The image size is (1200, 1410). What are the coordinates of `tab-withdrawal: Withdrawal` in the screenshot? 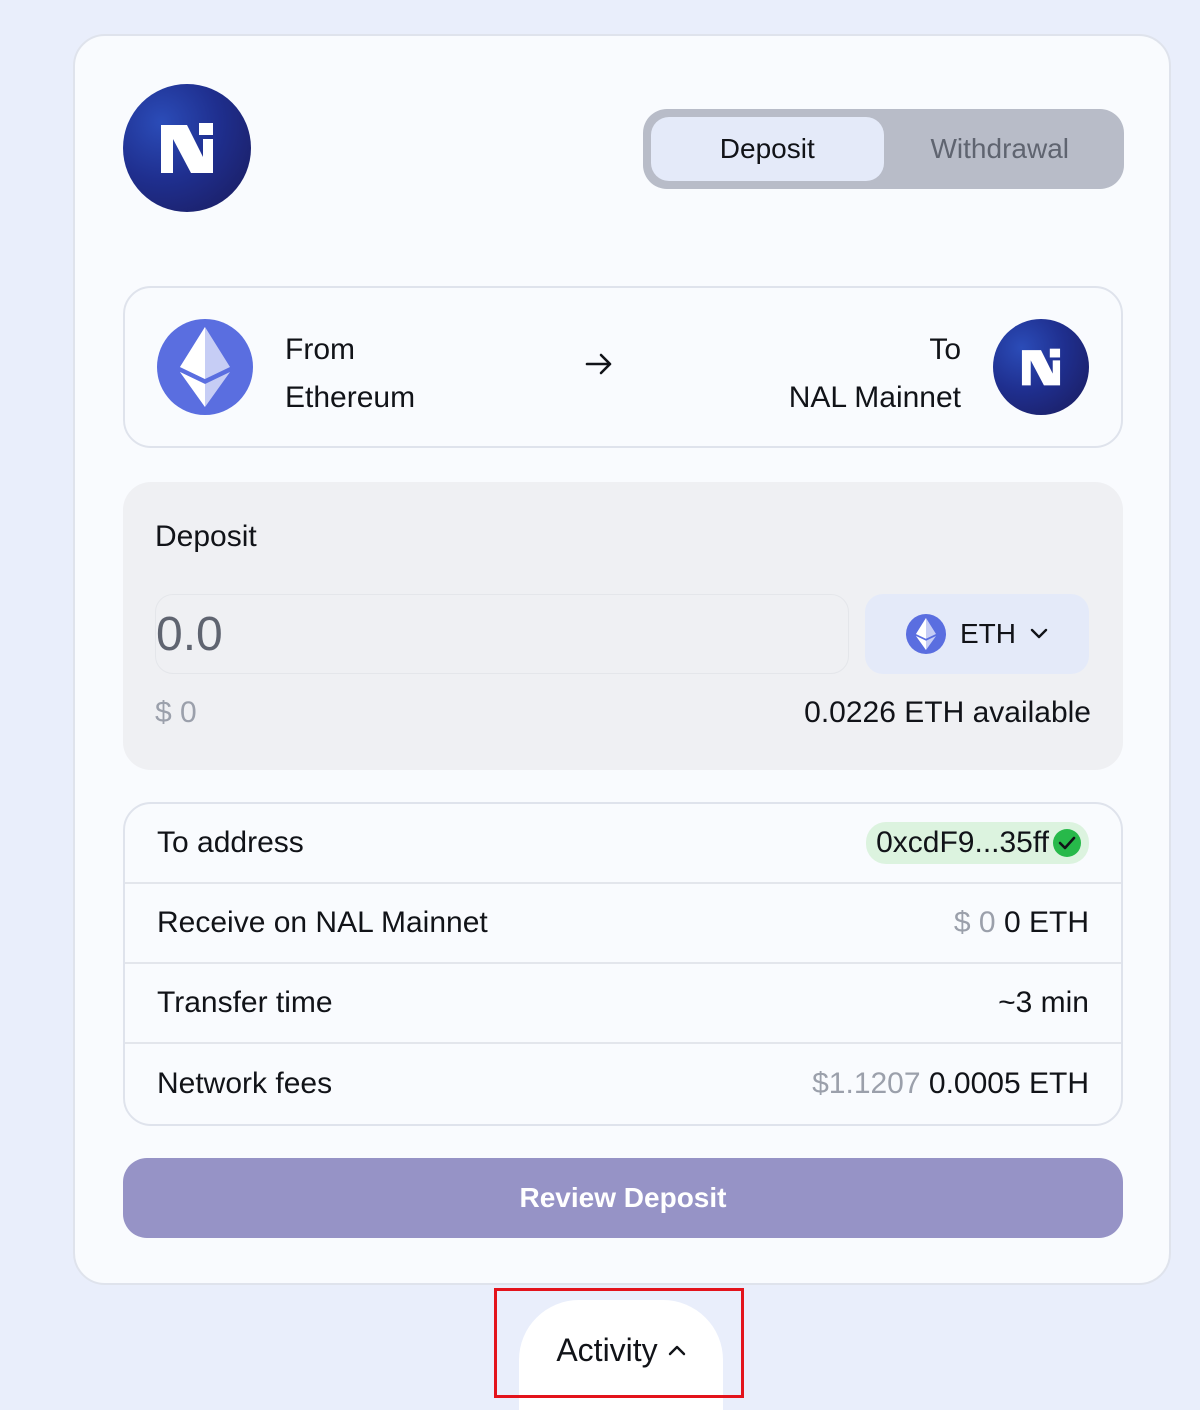 It's located at (1000, 149).